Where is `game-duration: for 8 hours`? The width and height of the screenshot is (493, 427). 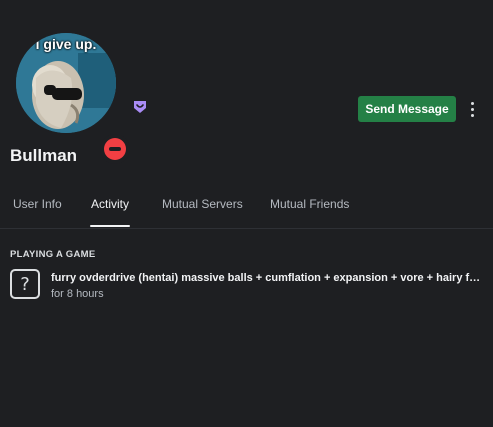 game-duration: for 8 hours is located at coordinates (77, 294).